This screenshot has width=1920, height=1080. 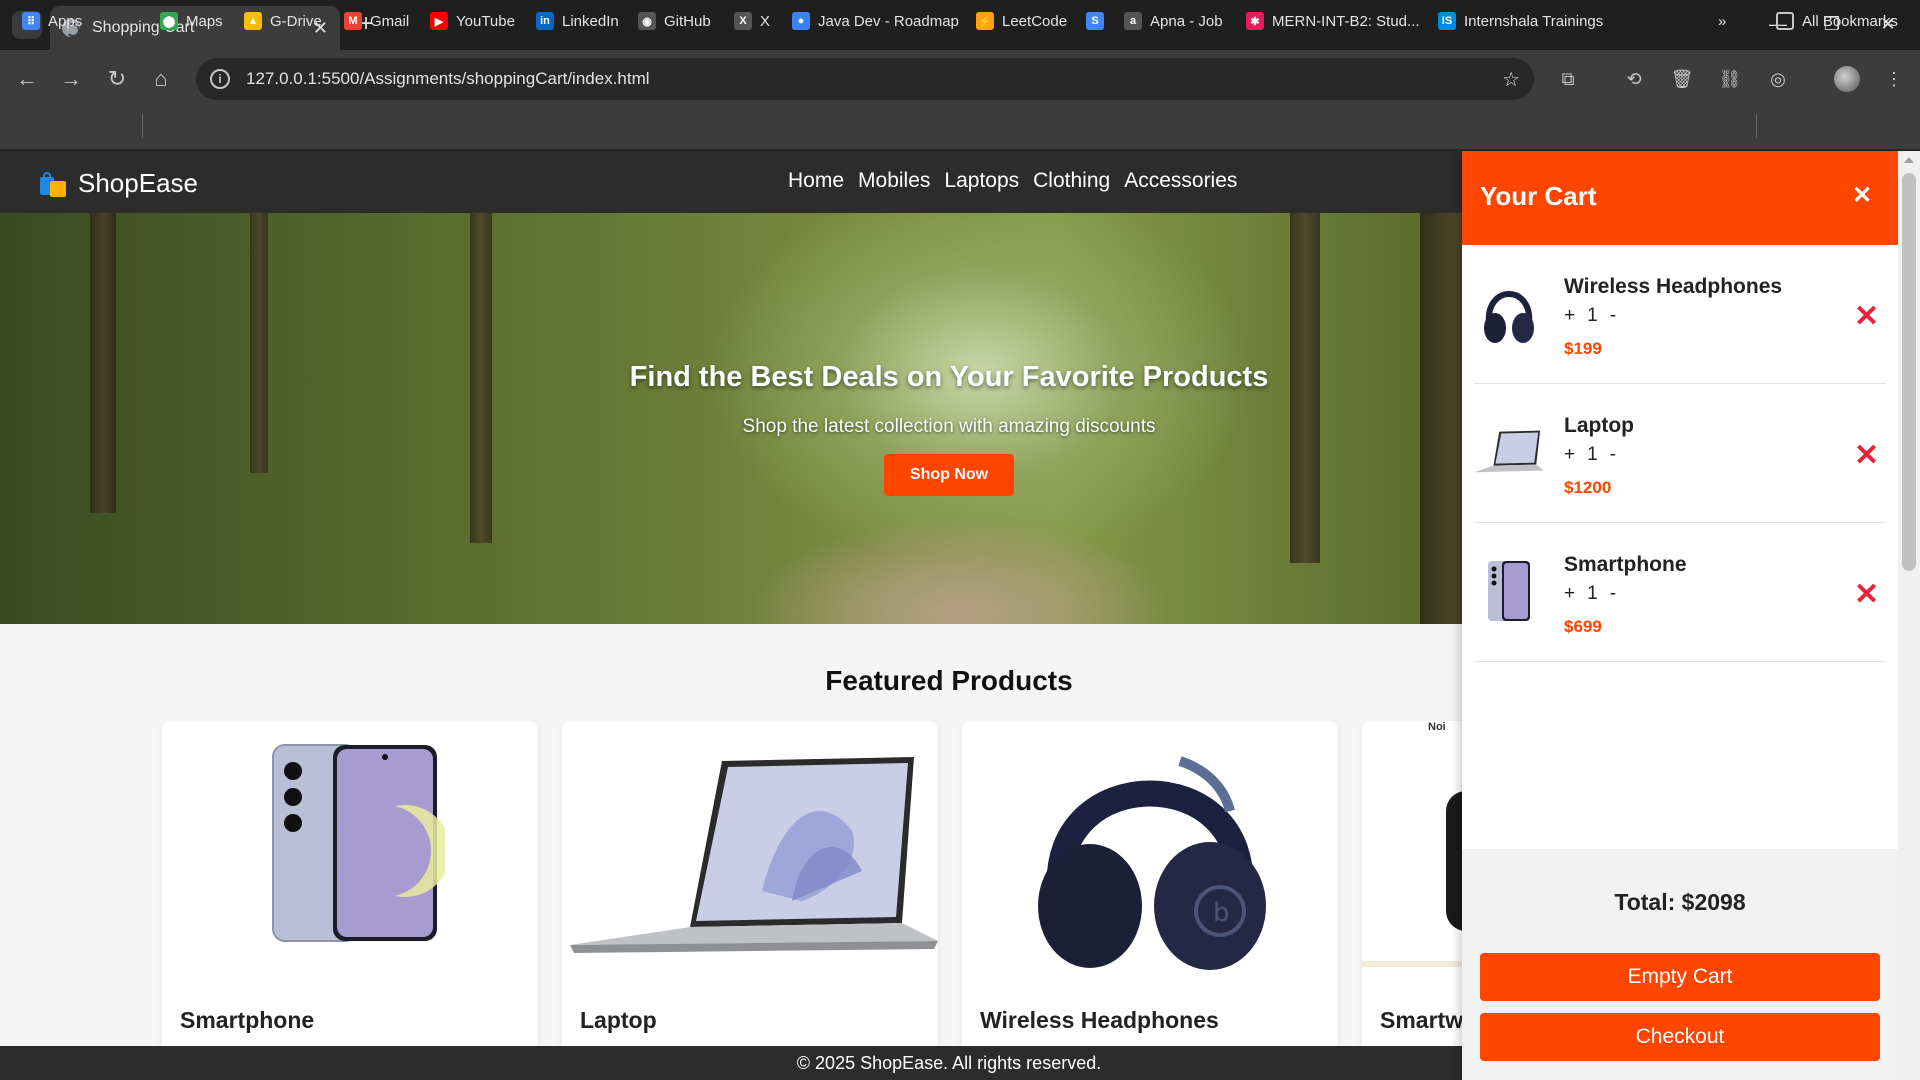 What do you see at coordinates (296, 21) in the screenshot?
I see `bookmark-label: G-Drive` at bounding box center [296, 21].